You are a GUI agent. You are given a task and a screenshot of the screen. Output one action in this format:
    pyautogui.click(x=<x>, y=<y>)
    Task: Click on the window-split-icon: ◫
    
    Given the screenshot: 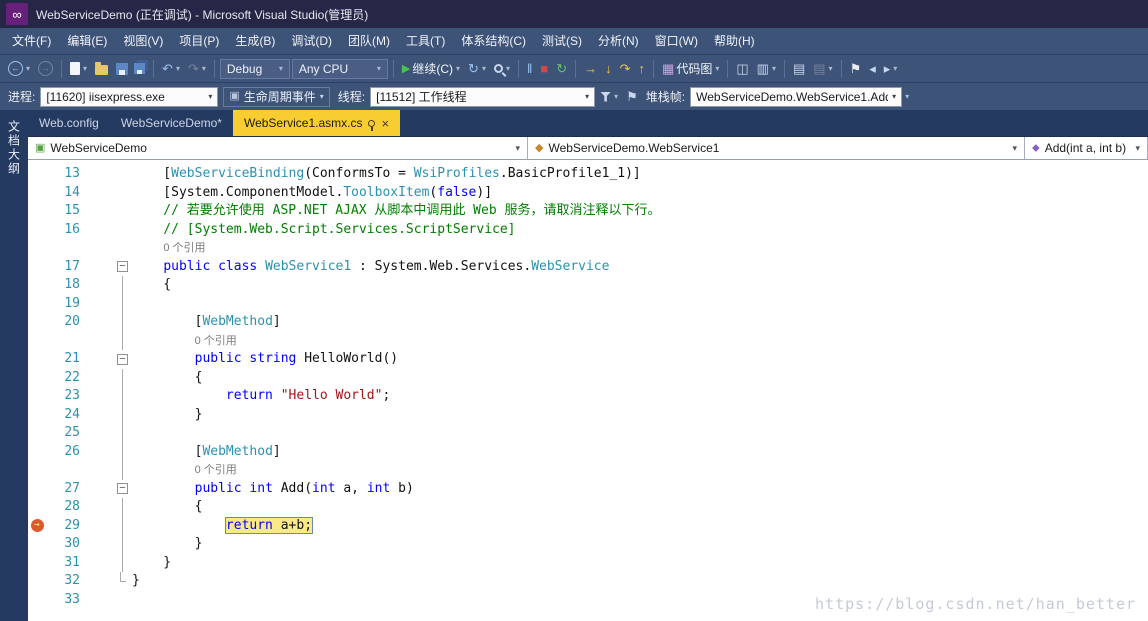 What is the action you would take?
    pyautogui.click(x=742, y=69)
    